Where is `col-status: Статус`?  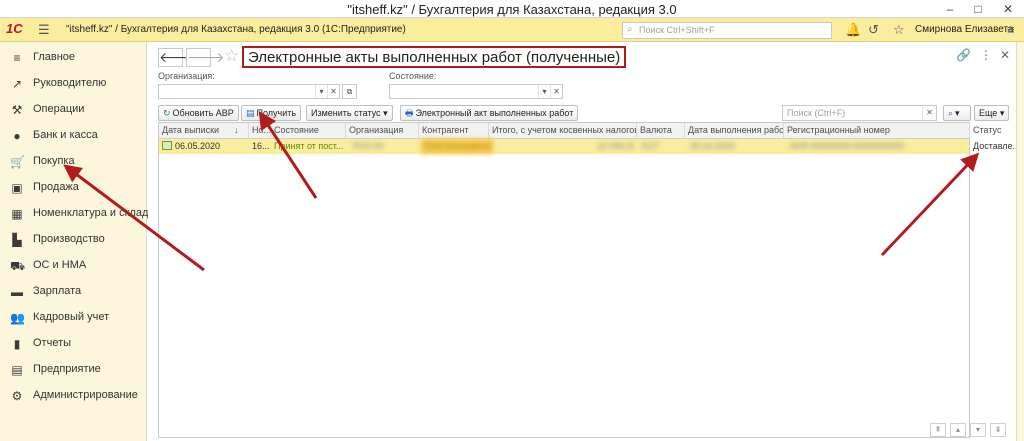 col-status: Статус is located at coordinates (995, 130).